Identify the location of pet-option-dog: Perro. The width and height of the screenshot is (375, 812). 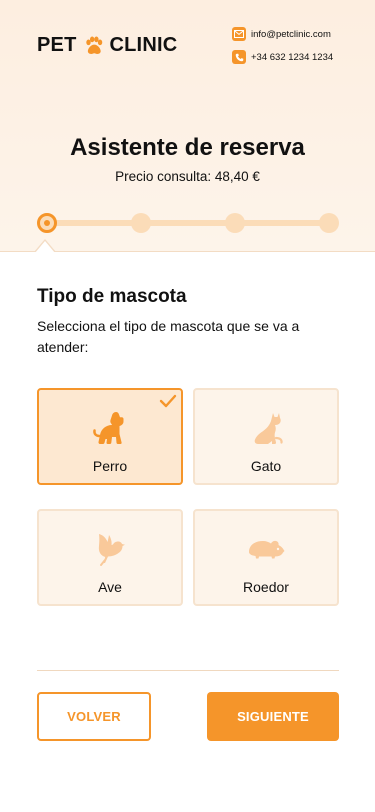
(110, 436).